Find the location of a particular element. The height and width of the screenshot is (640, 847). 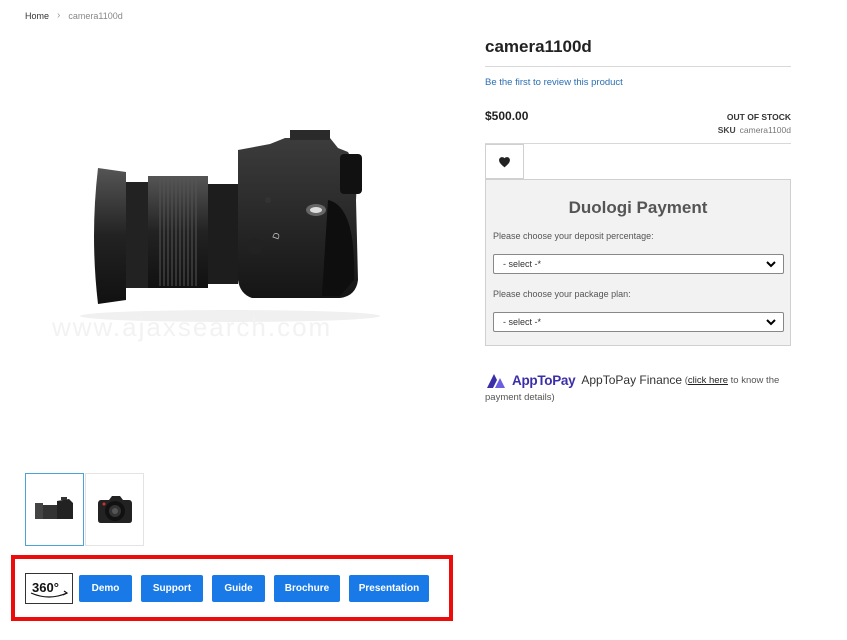

sku-line: SKU camera1100d is located at coordinates (754, 130).